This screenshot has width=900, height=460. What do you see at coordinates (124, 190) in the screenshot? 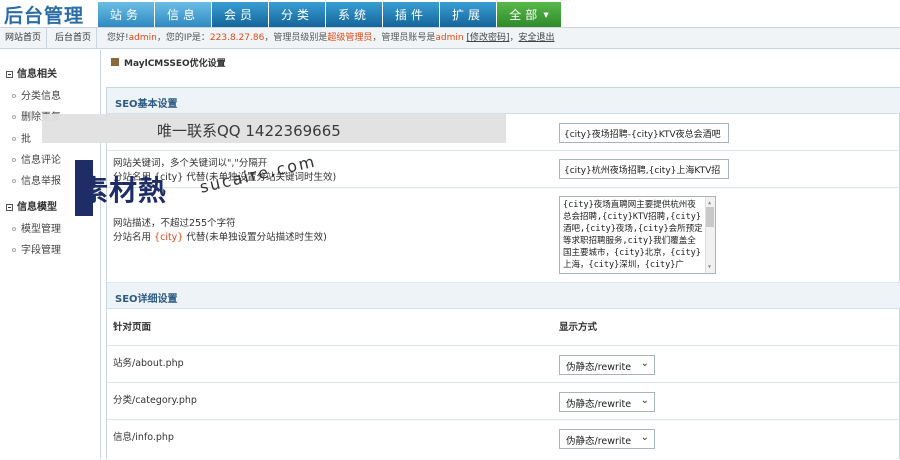
I see `watermark-brand: 素材熱` at bounding box center [124, 190].